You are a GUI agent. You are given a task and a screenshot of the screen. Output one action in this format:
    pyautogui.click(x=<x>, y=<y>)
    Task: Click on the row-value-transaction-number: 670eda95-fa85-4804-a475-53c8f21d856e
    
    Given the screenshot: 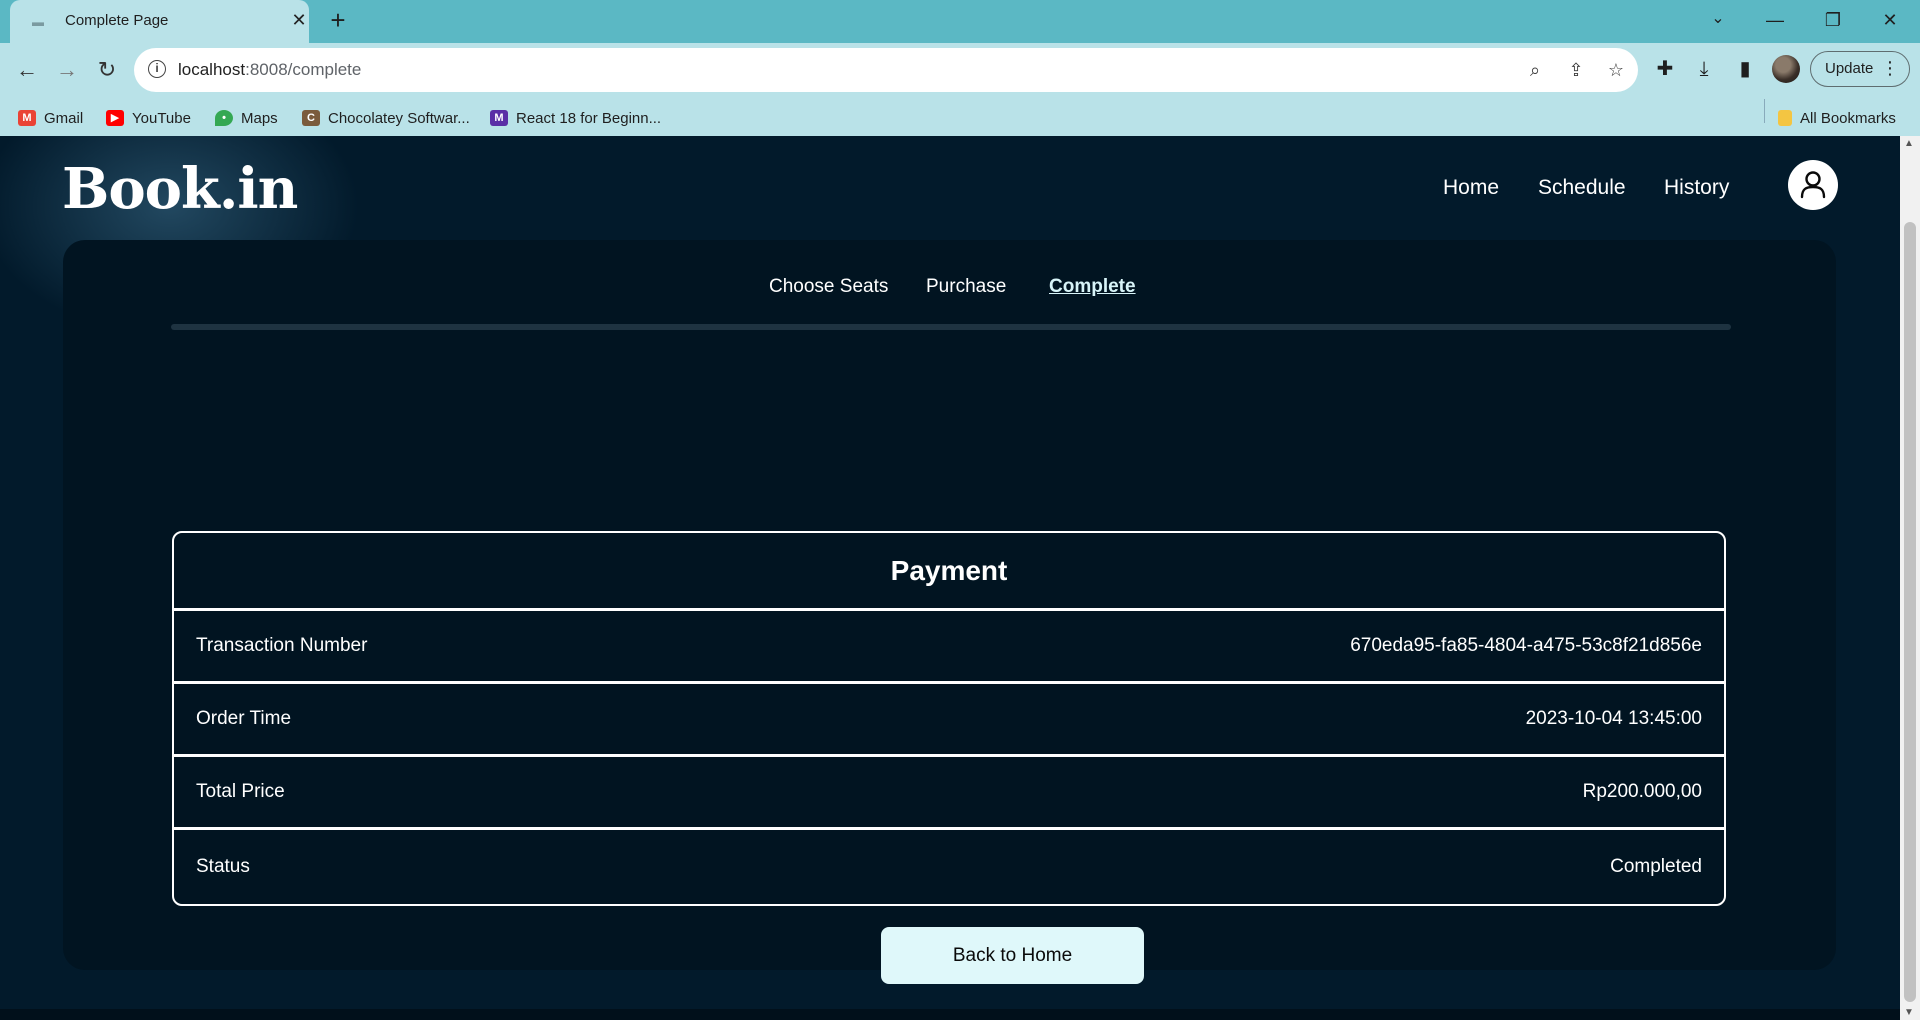 What is the action you would take?
    pyautogui.click(x=1526, y=645)
    